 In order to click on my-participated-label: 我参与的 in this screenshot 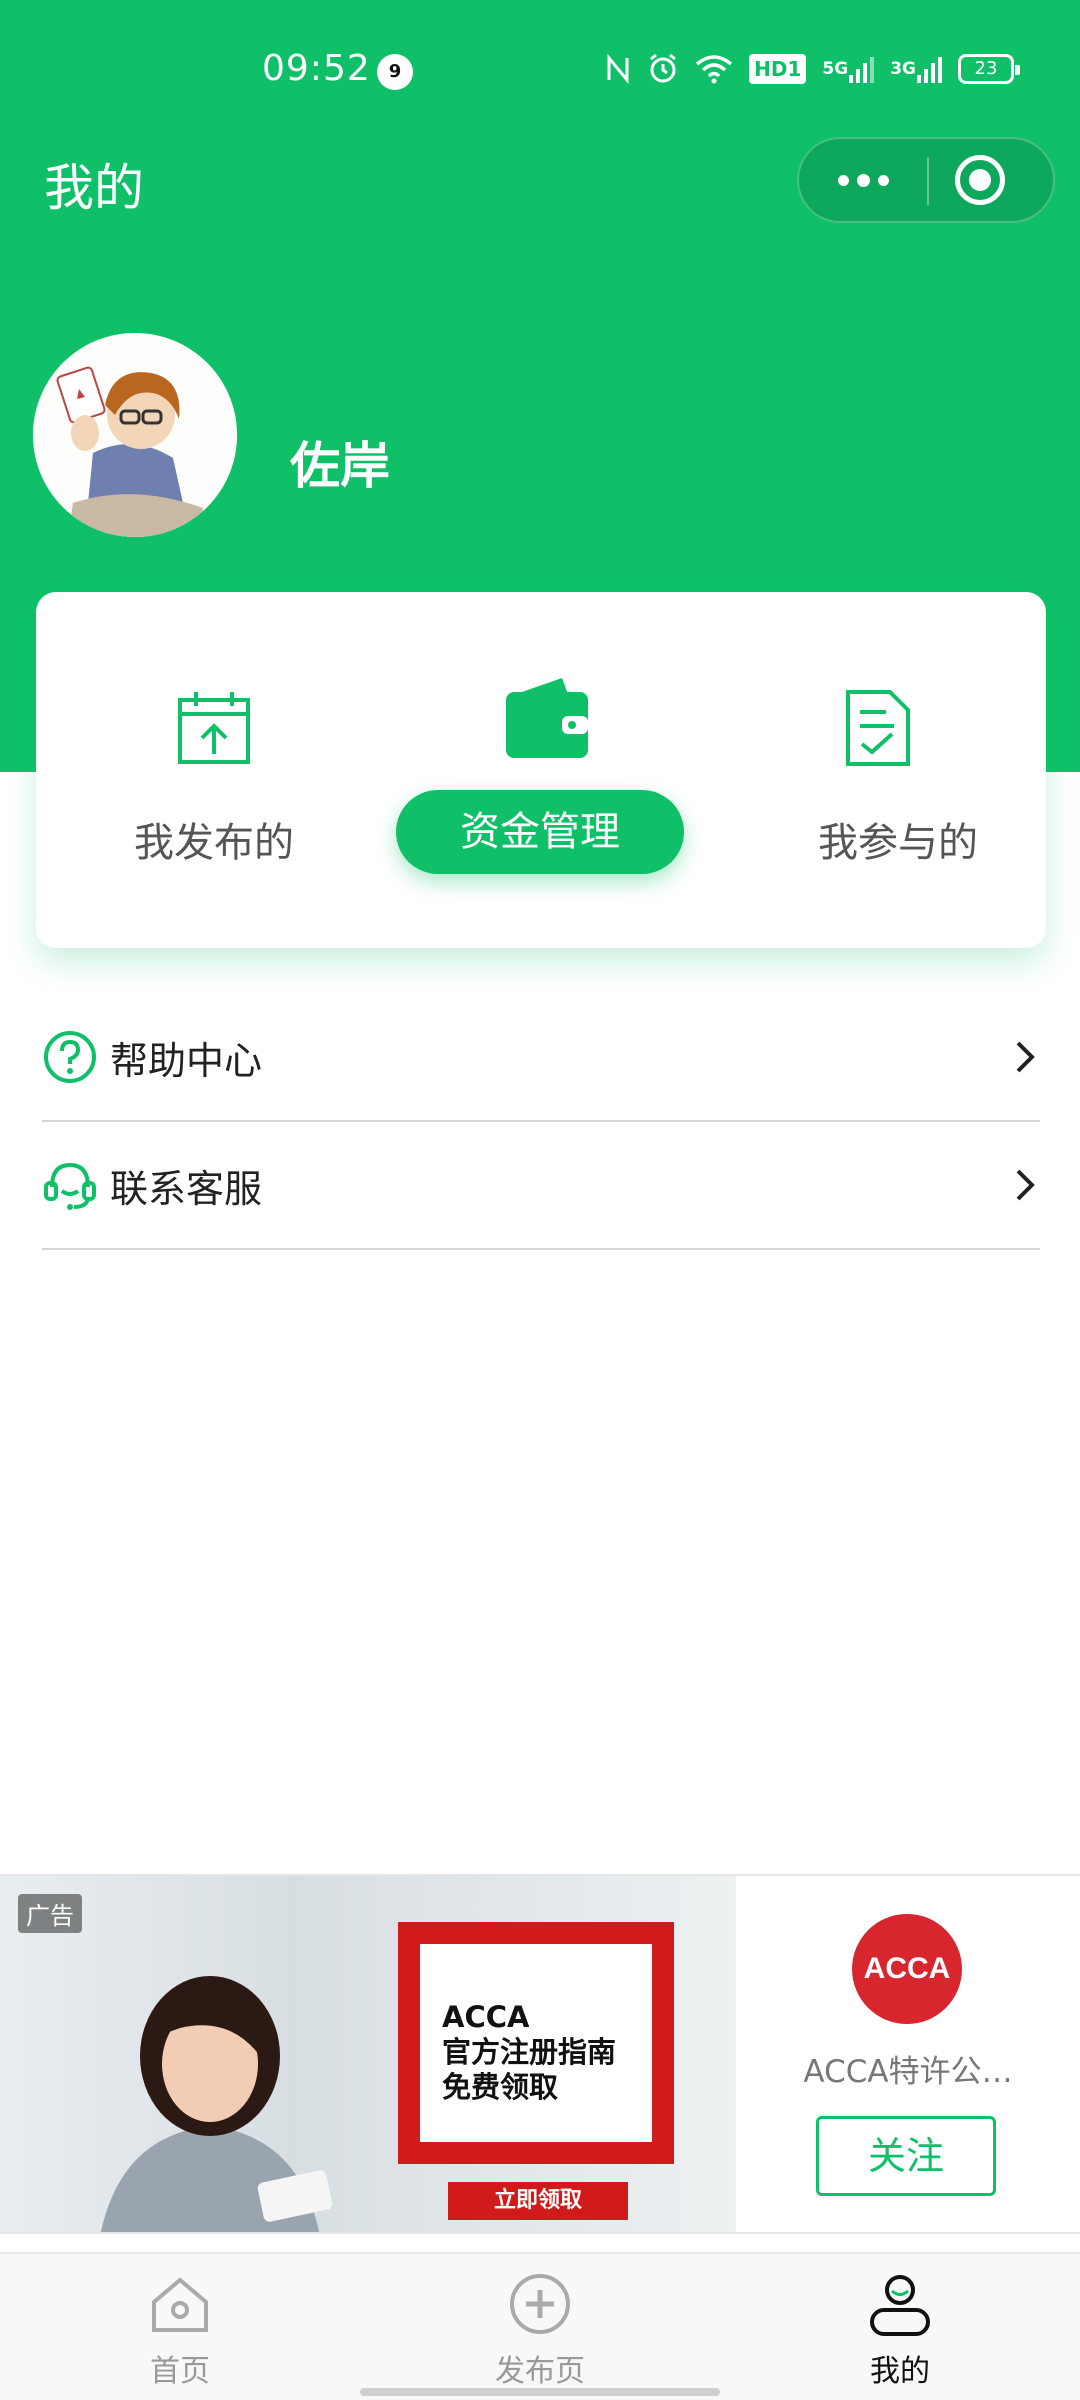, I will do `click(898, 843)`.